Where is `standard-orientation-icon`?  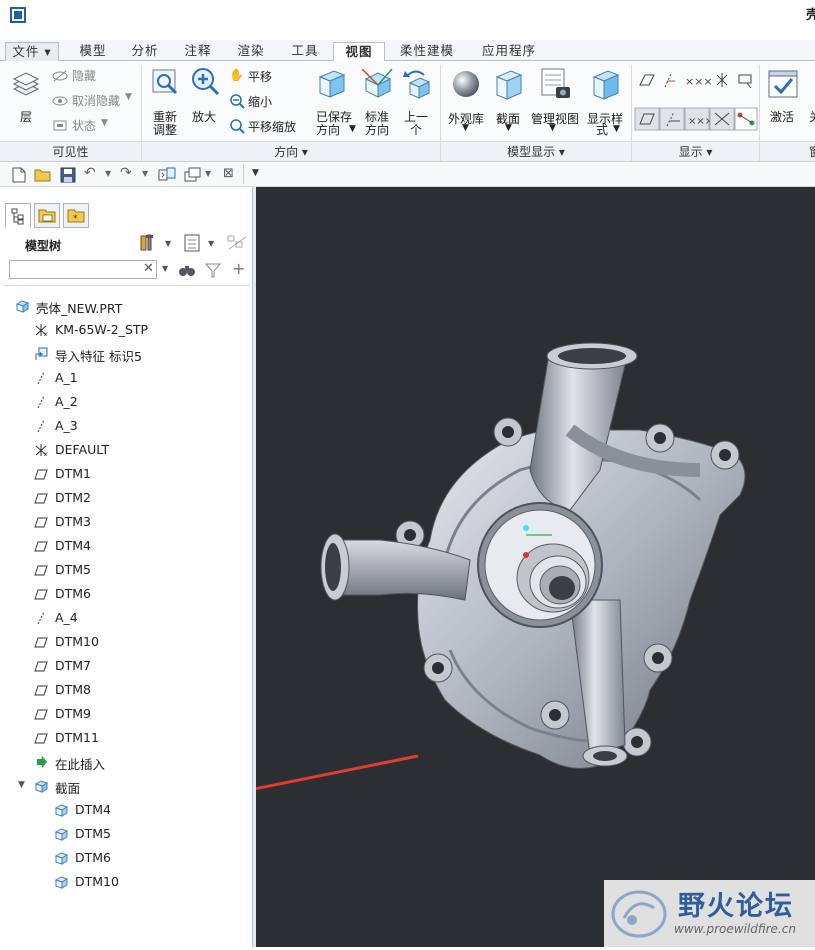
standard-orientation-icon is located at coordinates (377, 83).